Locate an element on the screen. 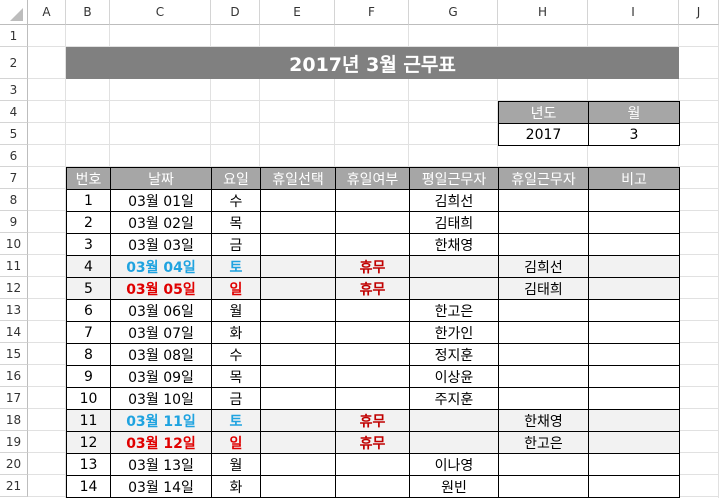  row-header-12: 12 is located at coordinates (14, 288).